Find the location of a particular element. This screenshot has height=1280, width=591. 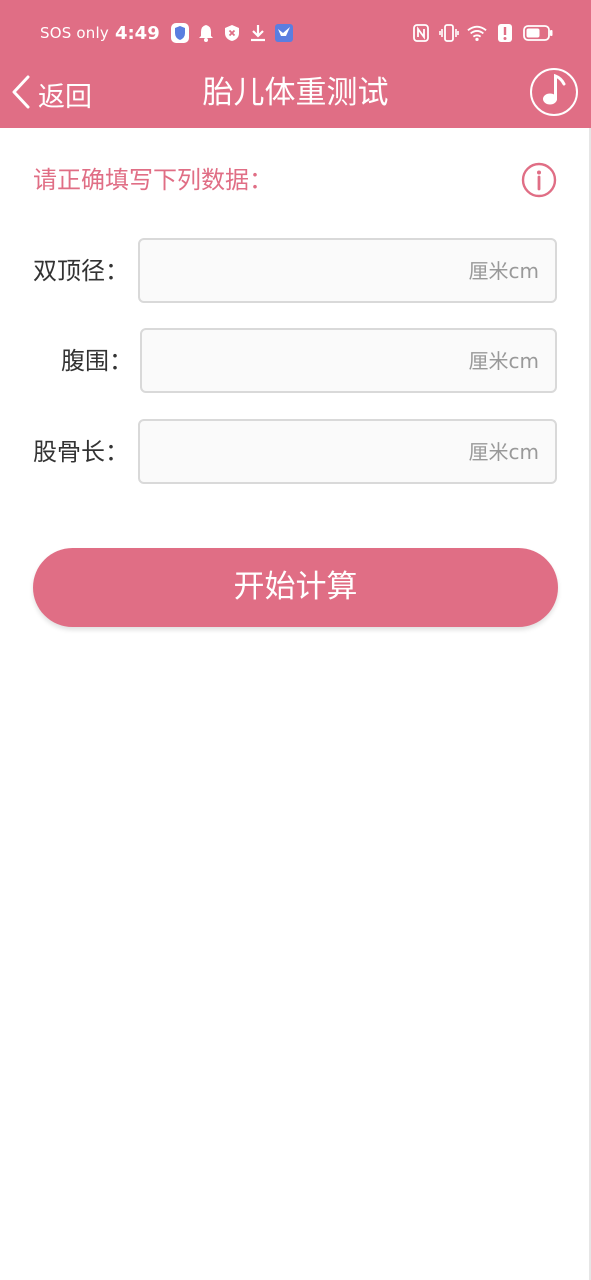

battery-icon is located at coordinates (538, 33).